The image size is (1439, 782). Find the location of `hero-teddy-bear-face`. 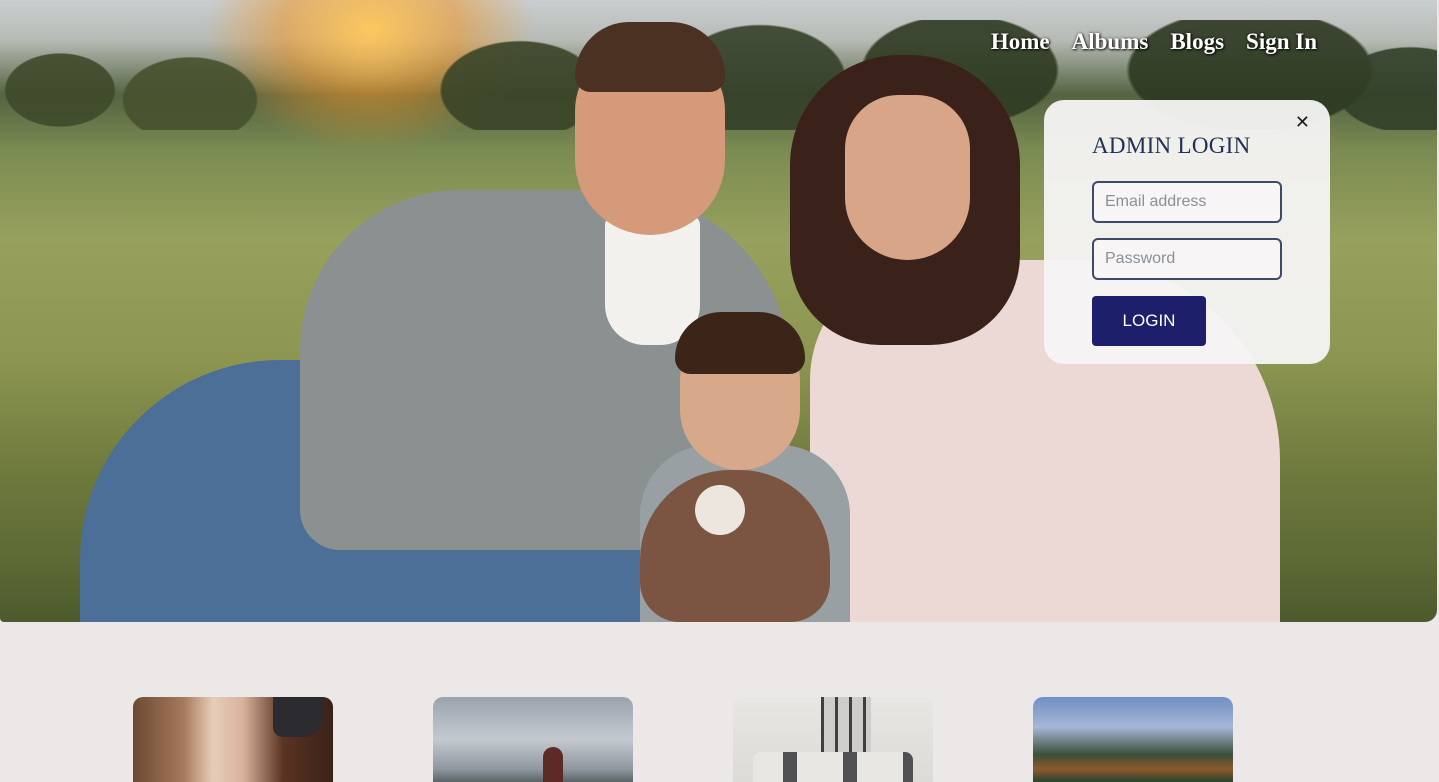

hero-teddy-bear-face is located at coordinates (720, 510).